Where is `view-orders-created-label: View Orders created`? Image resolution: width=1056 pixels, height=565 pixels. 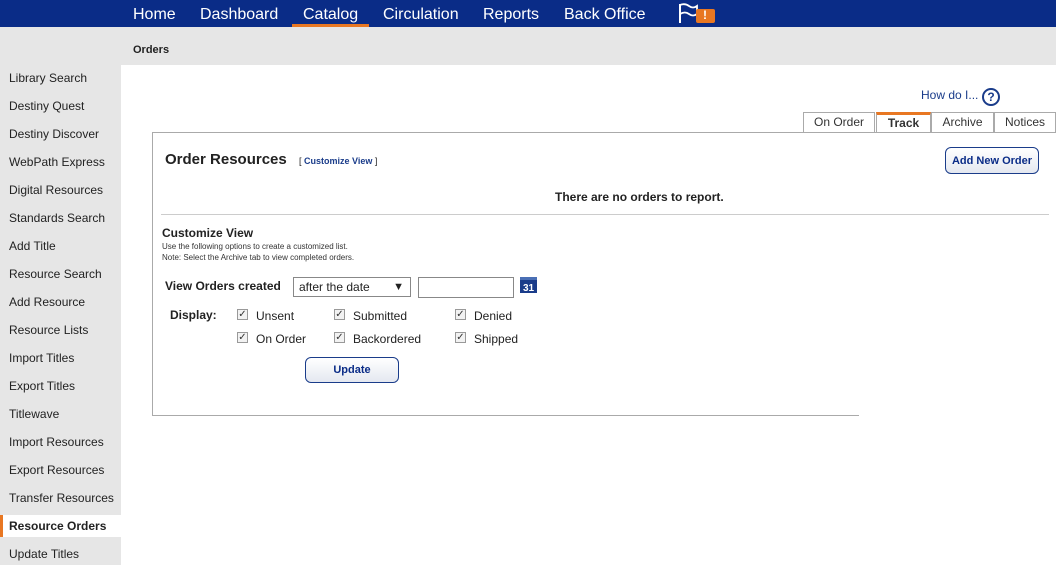
view-orders-created-label: View Orders created is located at coordinates (223, 286).